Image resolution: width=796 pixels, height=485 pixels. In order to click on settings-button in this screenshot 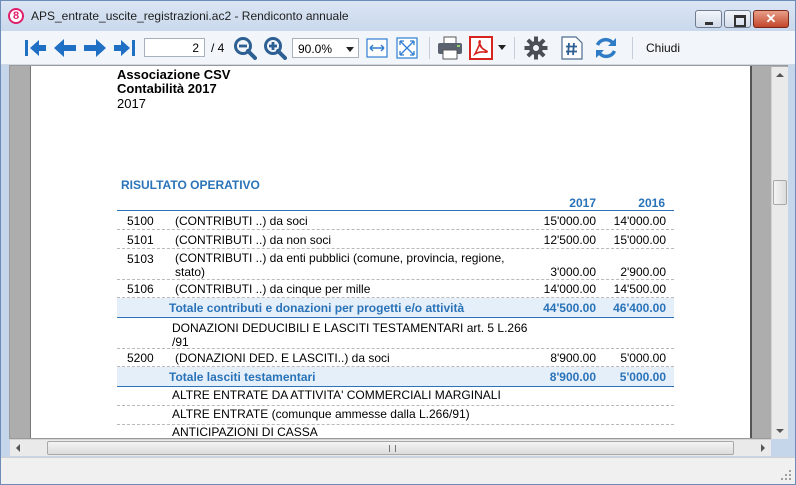, I will do `click(536, 48)`.